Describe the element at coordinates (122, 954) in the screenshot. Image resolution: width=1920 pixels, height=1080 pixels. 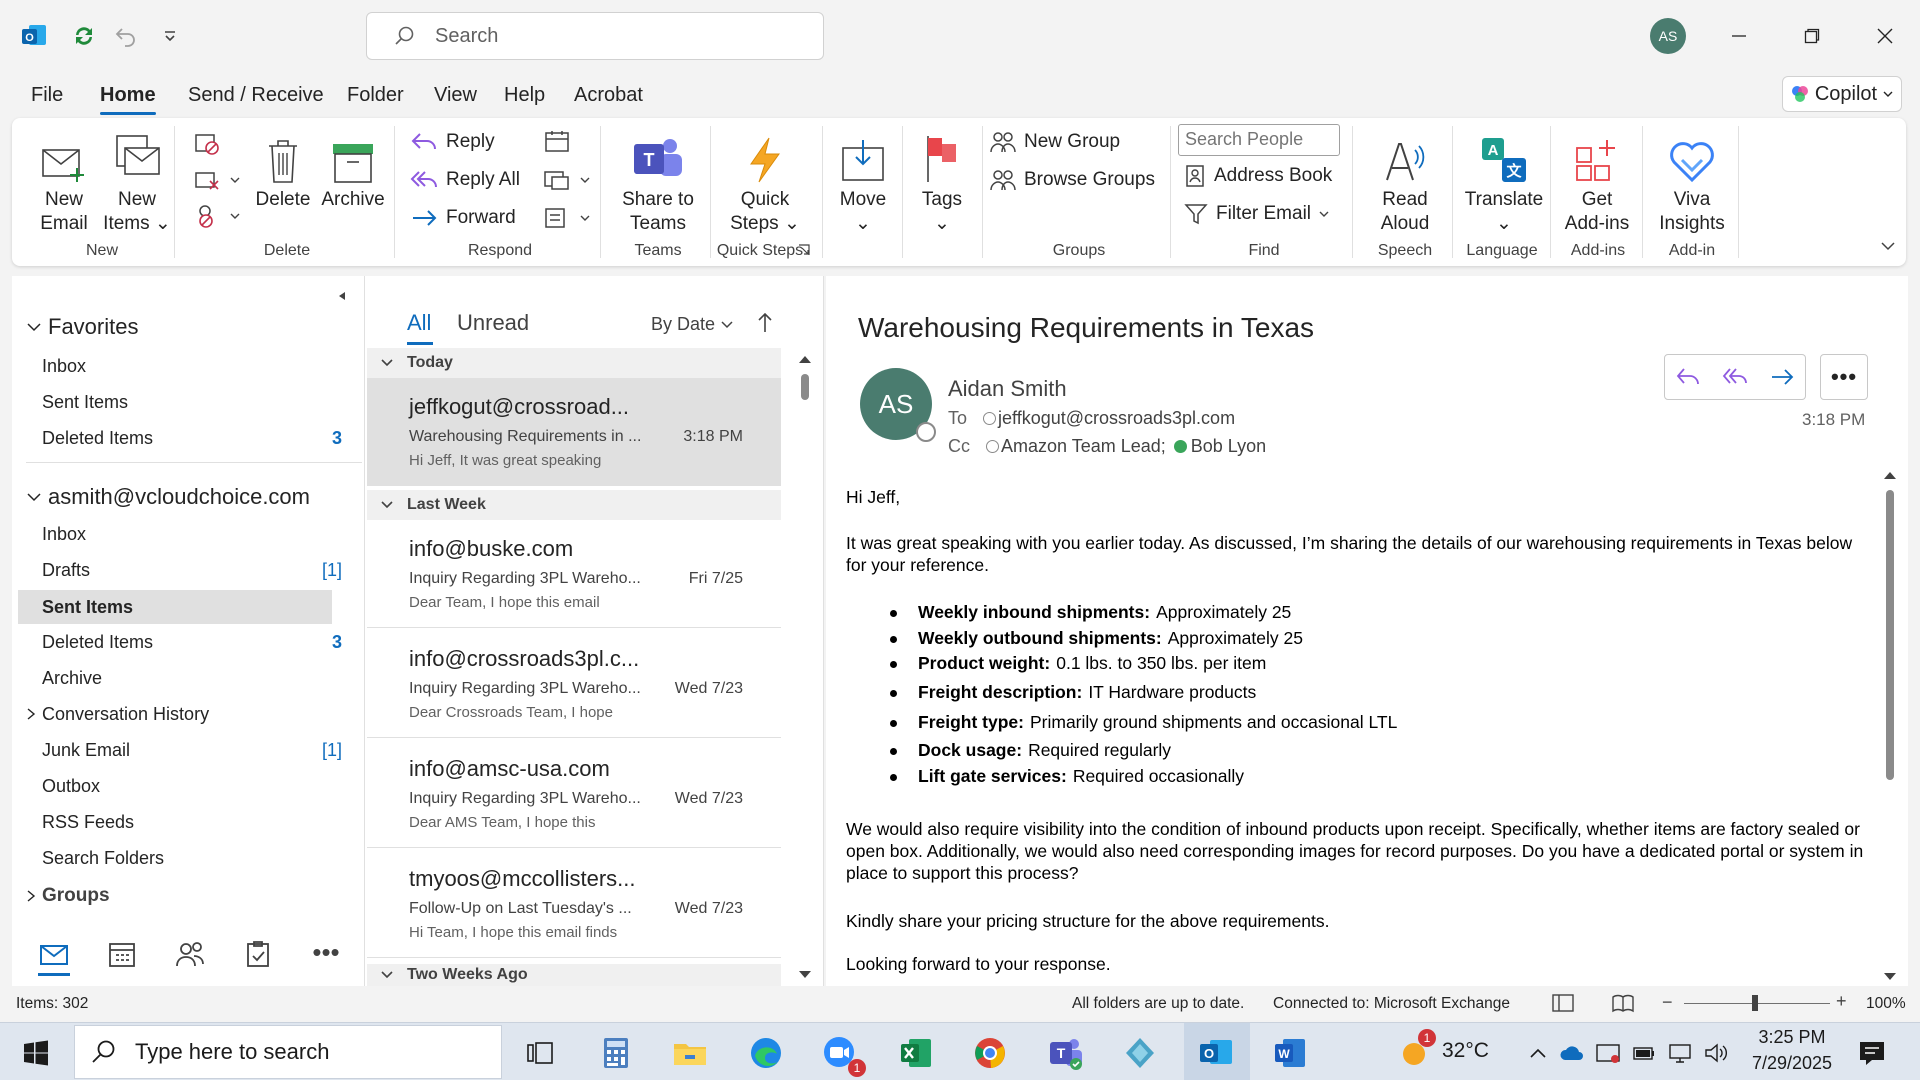
I see `calendar-module-icon` at that location.